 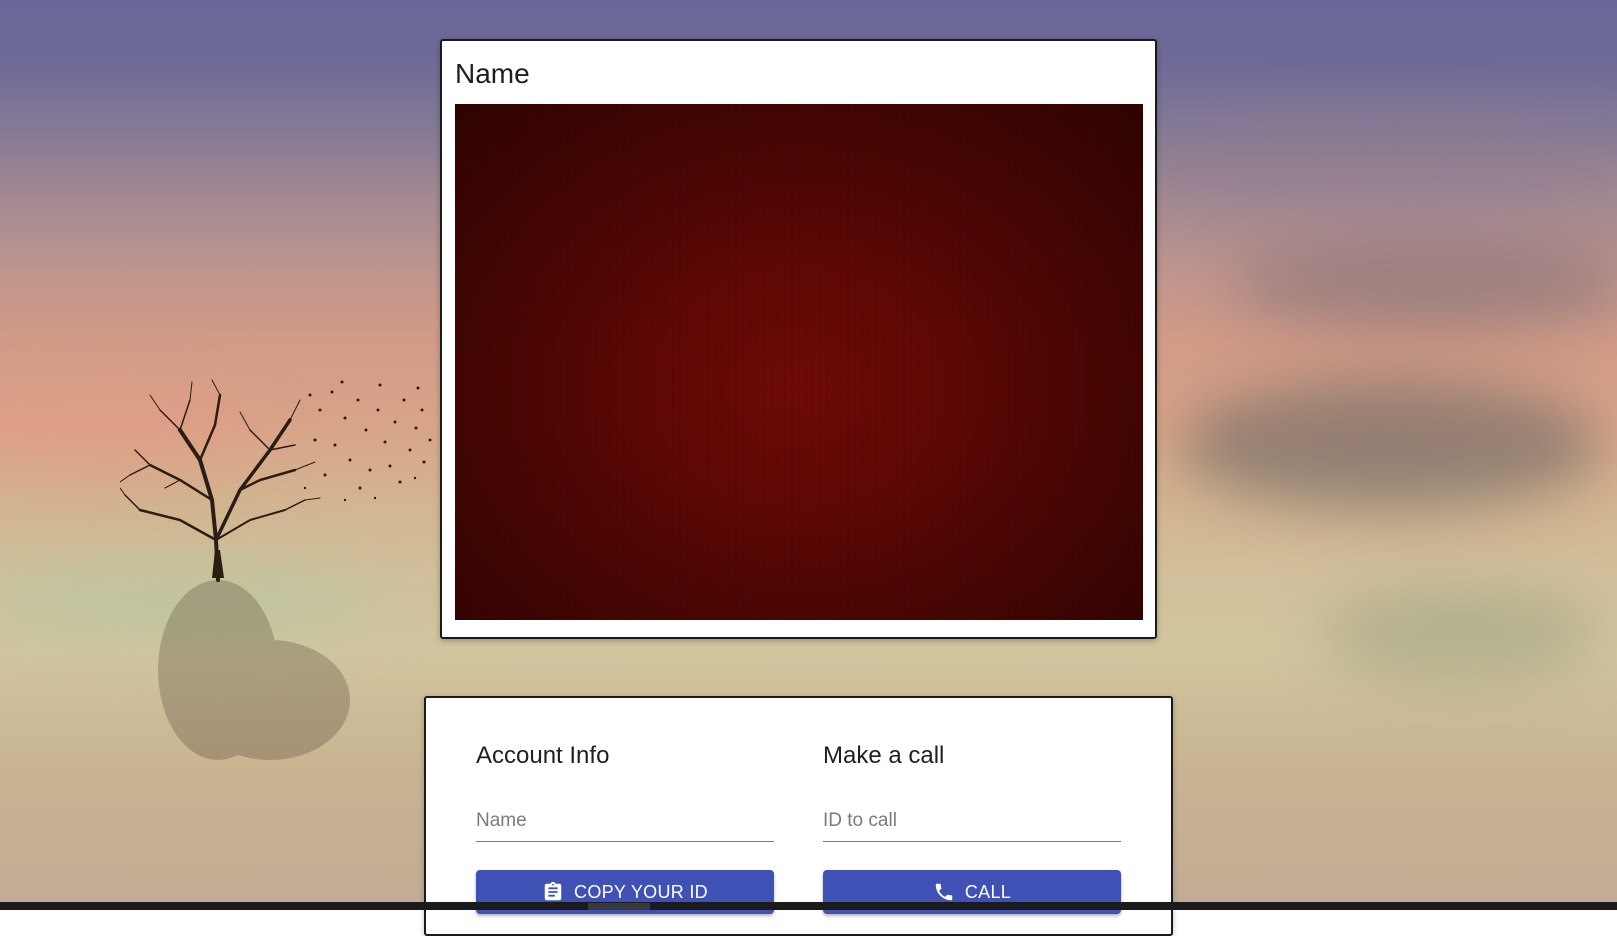 I want to click on copy-id-label: COPY YOUR ID, so click(x=641, y=891).